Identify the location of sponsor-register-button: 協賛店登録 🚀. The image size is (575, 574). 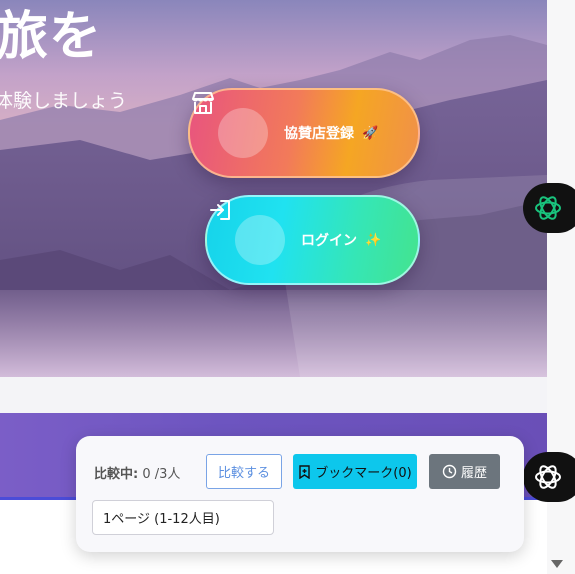
(304, 133).